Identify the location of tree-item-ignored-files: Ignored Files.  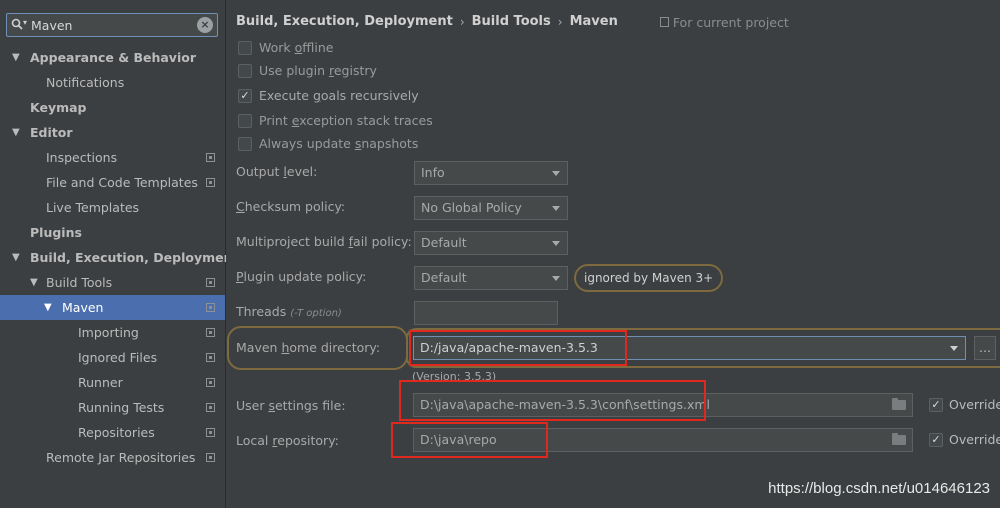
(112, 357).